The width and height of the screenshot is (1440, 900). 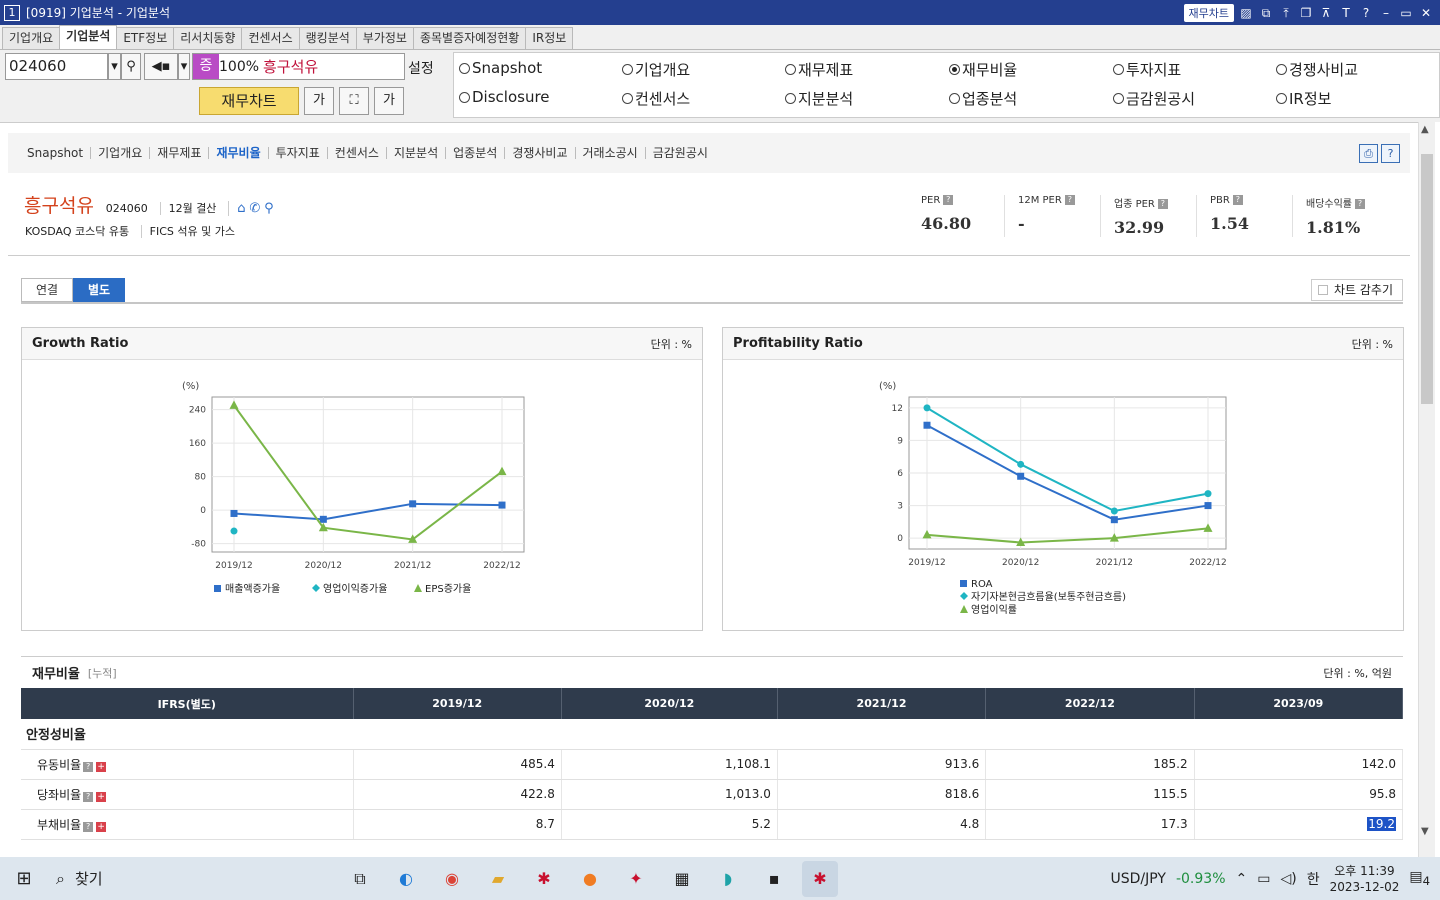 What do you see at coordinates (1317, 69) in the screenshot?
I see `radio-option: 경쟁사비교` at bounding box center [1317, 69].